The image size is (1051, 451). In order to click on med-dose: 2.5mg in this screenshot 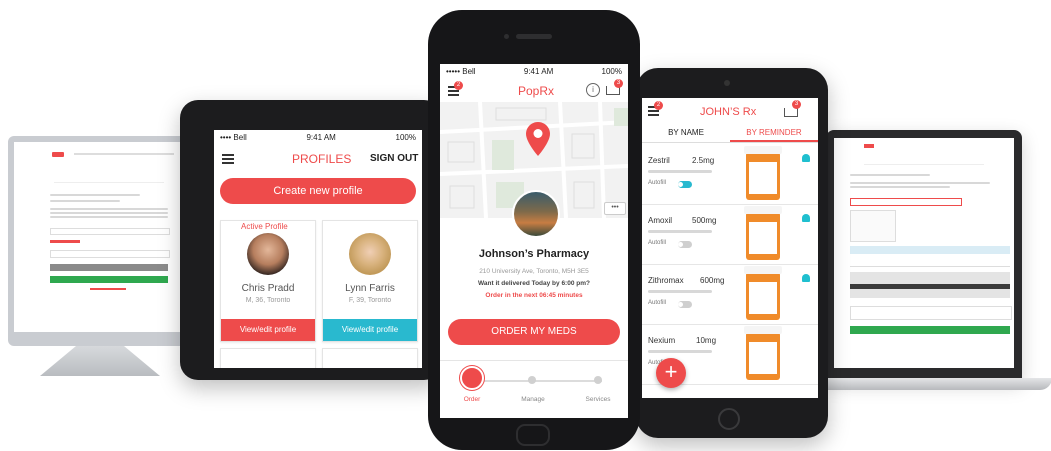, I will do `click(703, 160)`.